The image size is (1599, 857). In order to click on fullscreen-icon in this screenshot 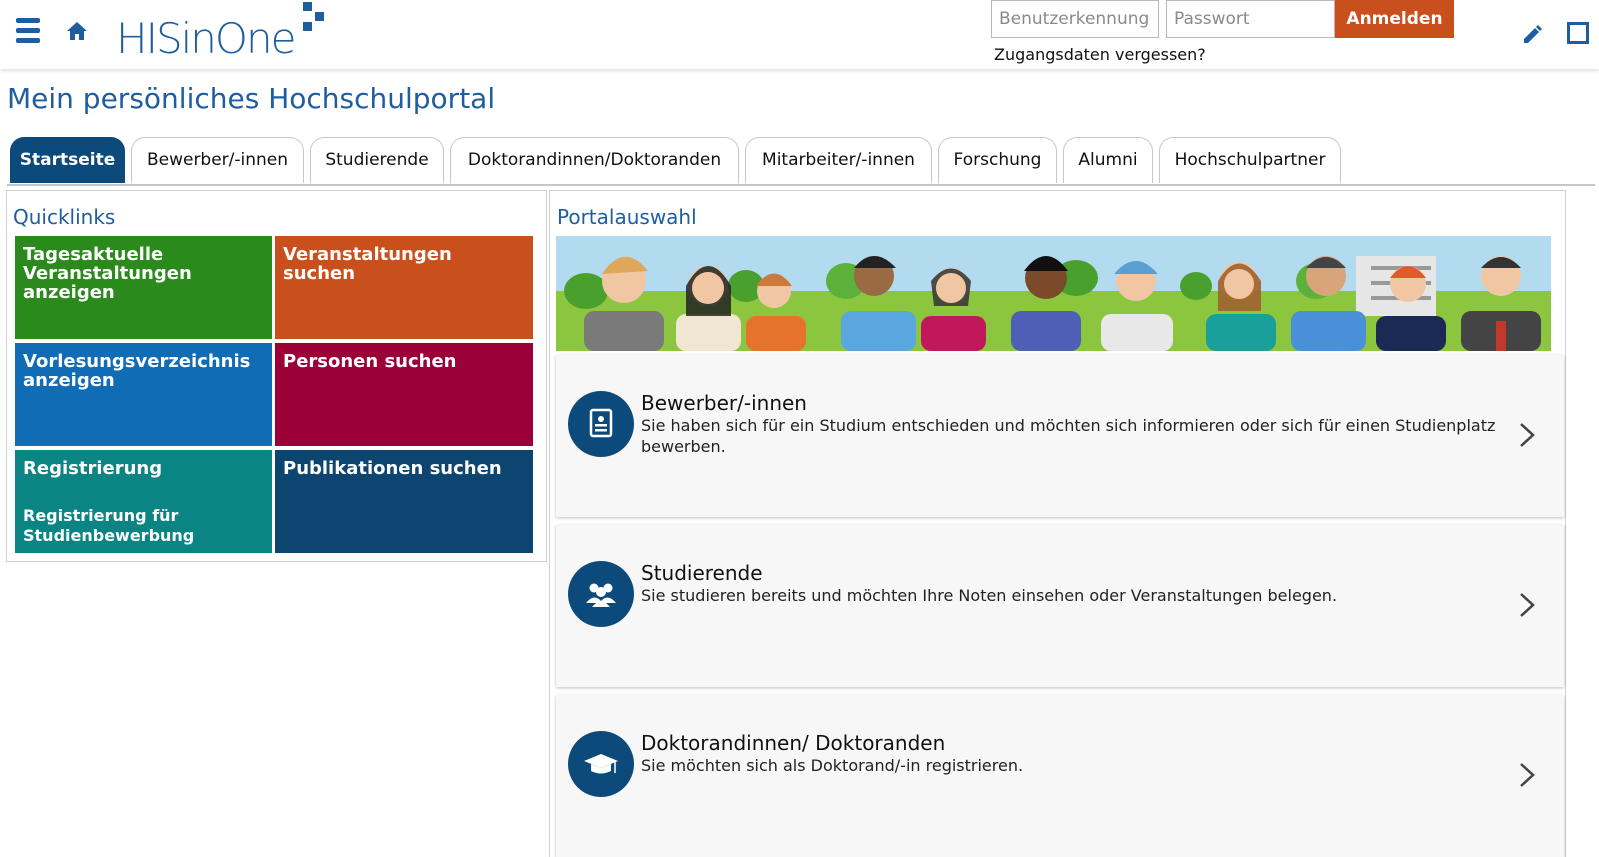, I will do `click(1578, 33)`.